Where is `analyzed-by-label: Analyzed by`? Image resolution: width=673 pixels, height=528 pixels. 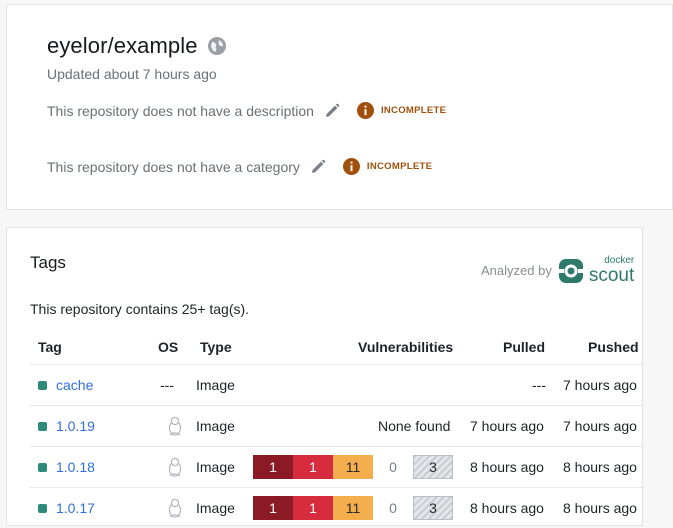 analyzed-by-label: Analyzed by is located at coordinates (516, 270).